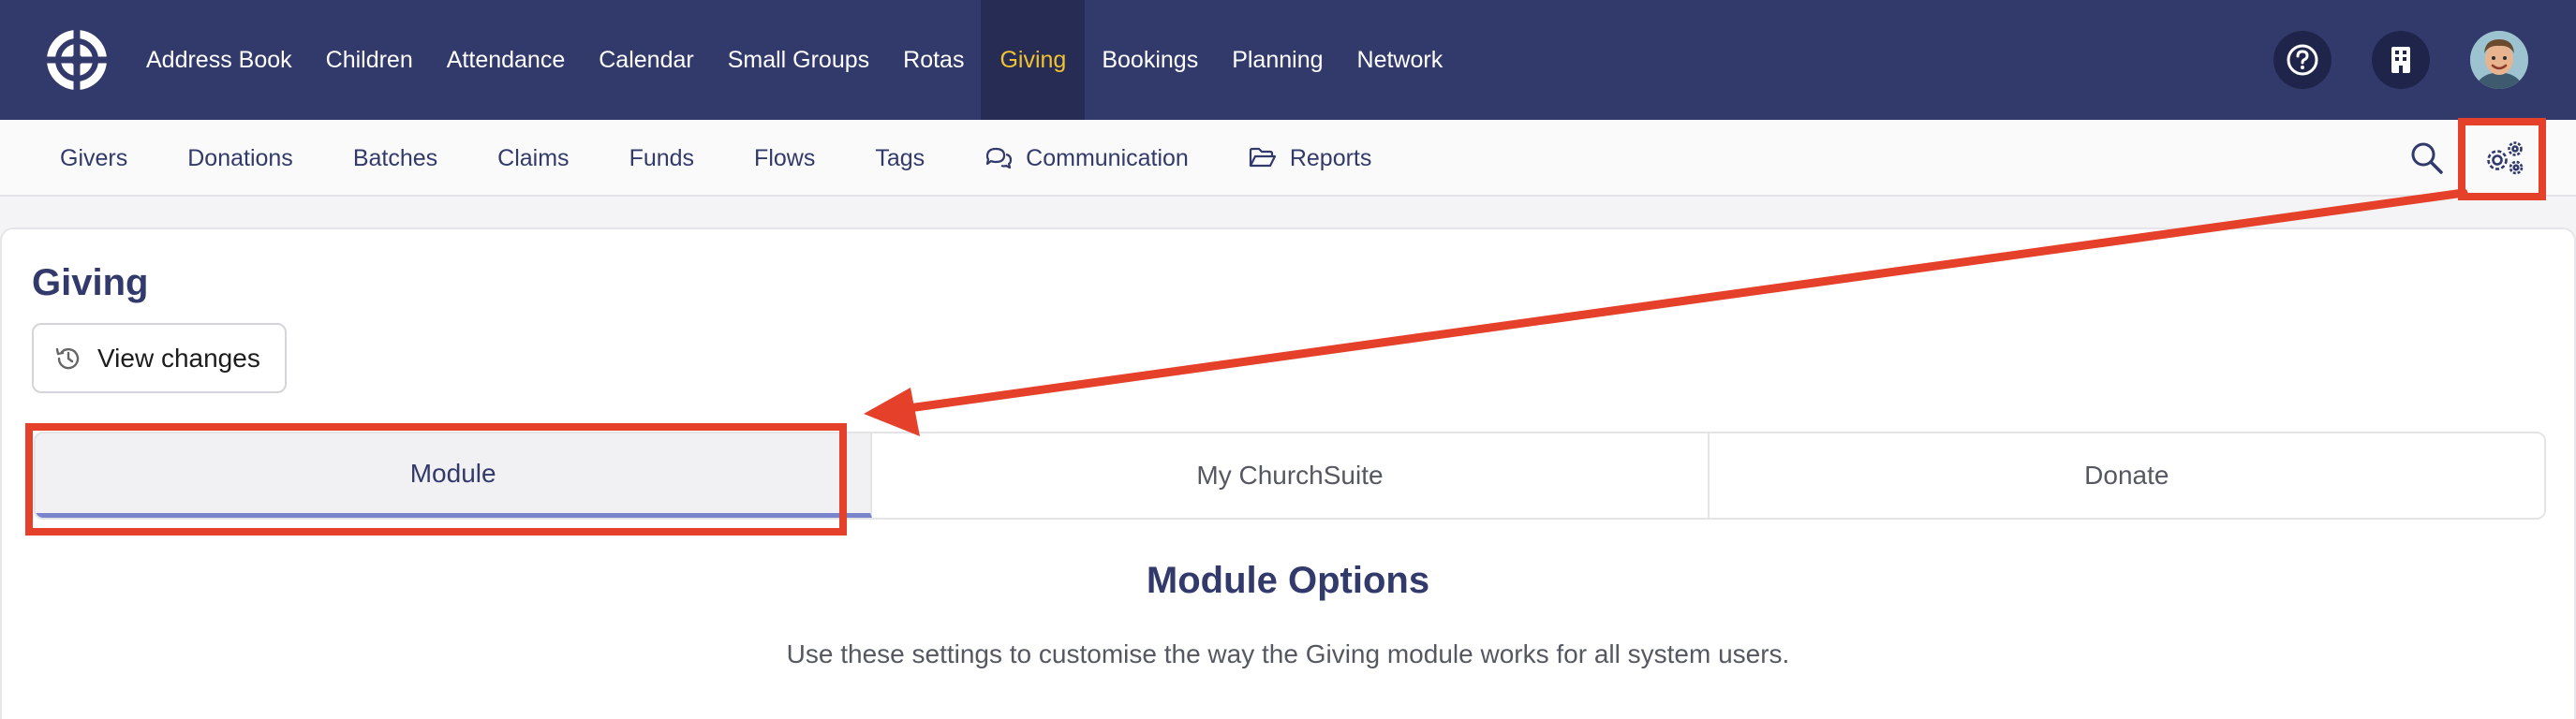 Image resolution: width=2576 pixels, height=719 pixels. I want to click on subnav-label: Givers, so click(94, 157).